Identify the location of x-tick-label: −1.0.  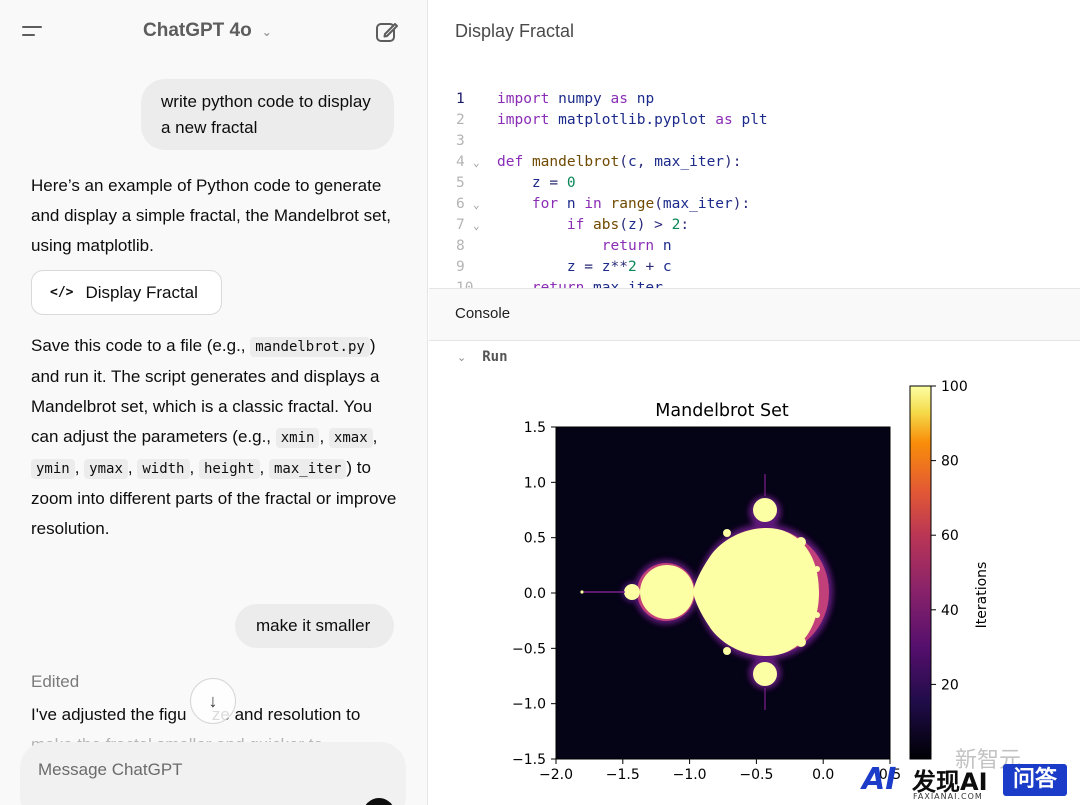
(690, 775).